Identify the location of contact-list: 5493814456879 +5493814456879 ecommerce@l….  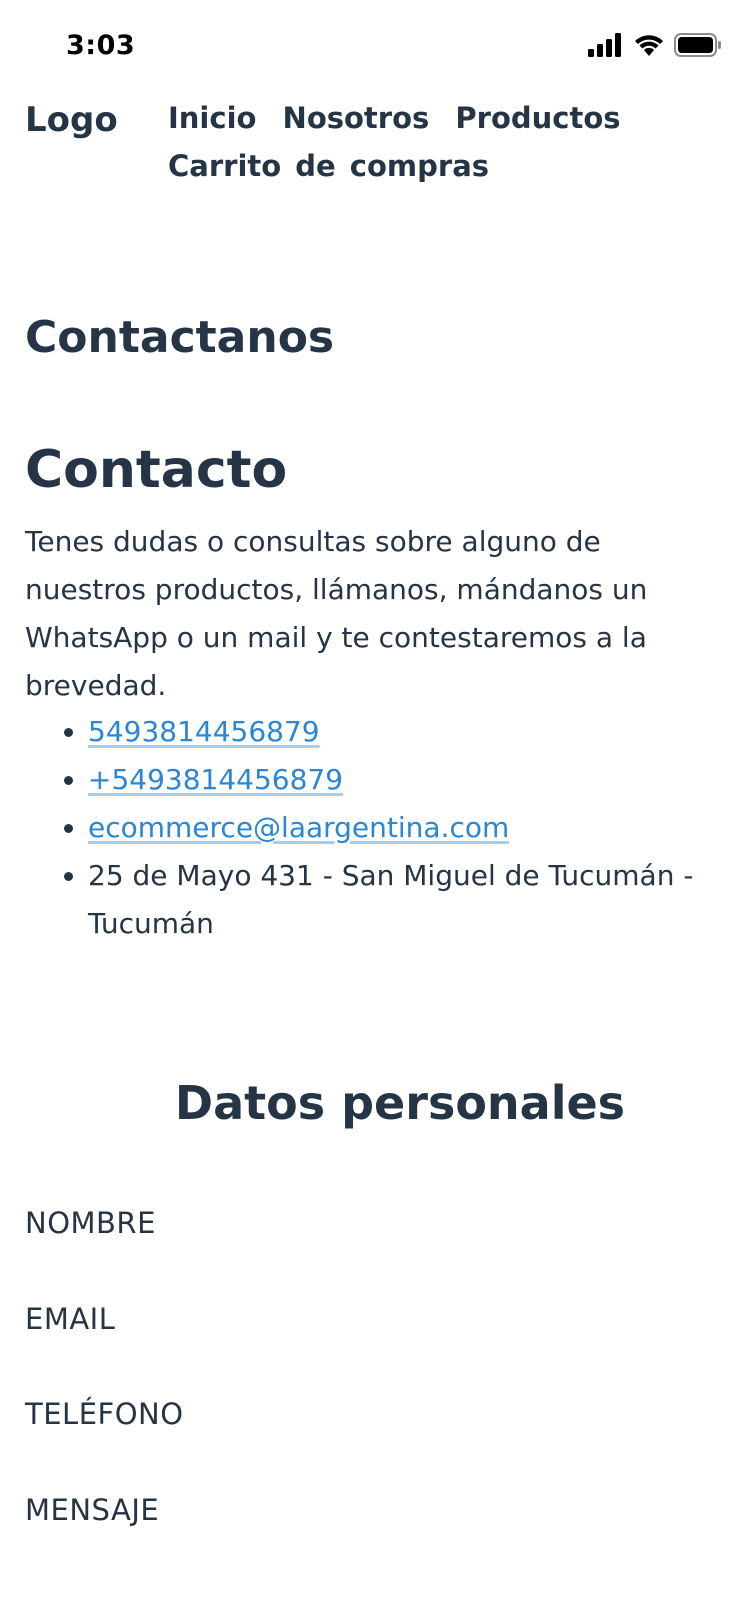
(401, 828).